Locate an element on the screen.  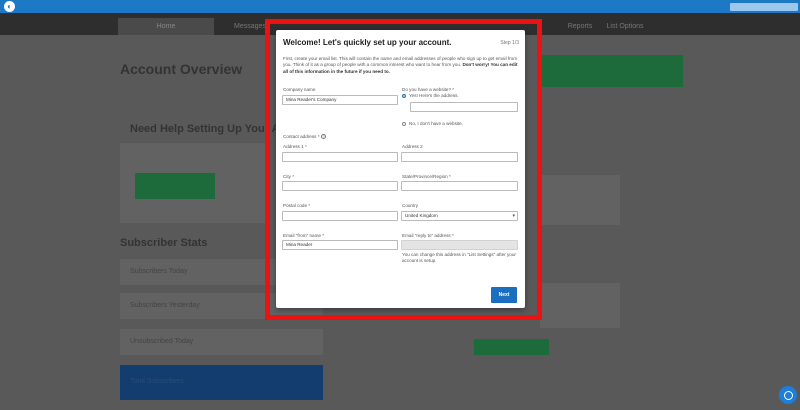
website-yes-label: Yes! Here's the address. is located at coordinates (434, 95).